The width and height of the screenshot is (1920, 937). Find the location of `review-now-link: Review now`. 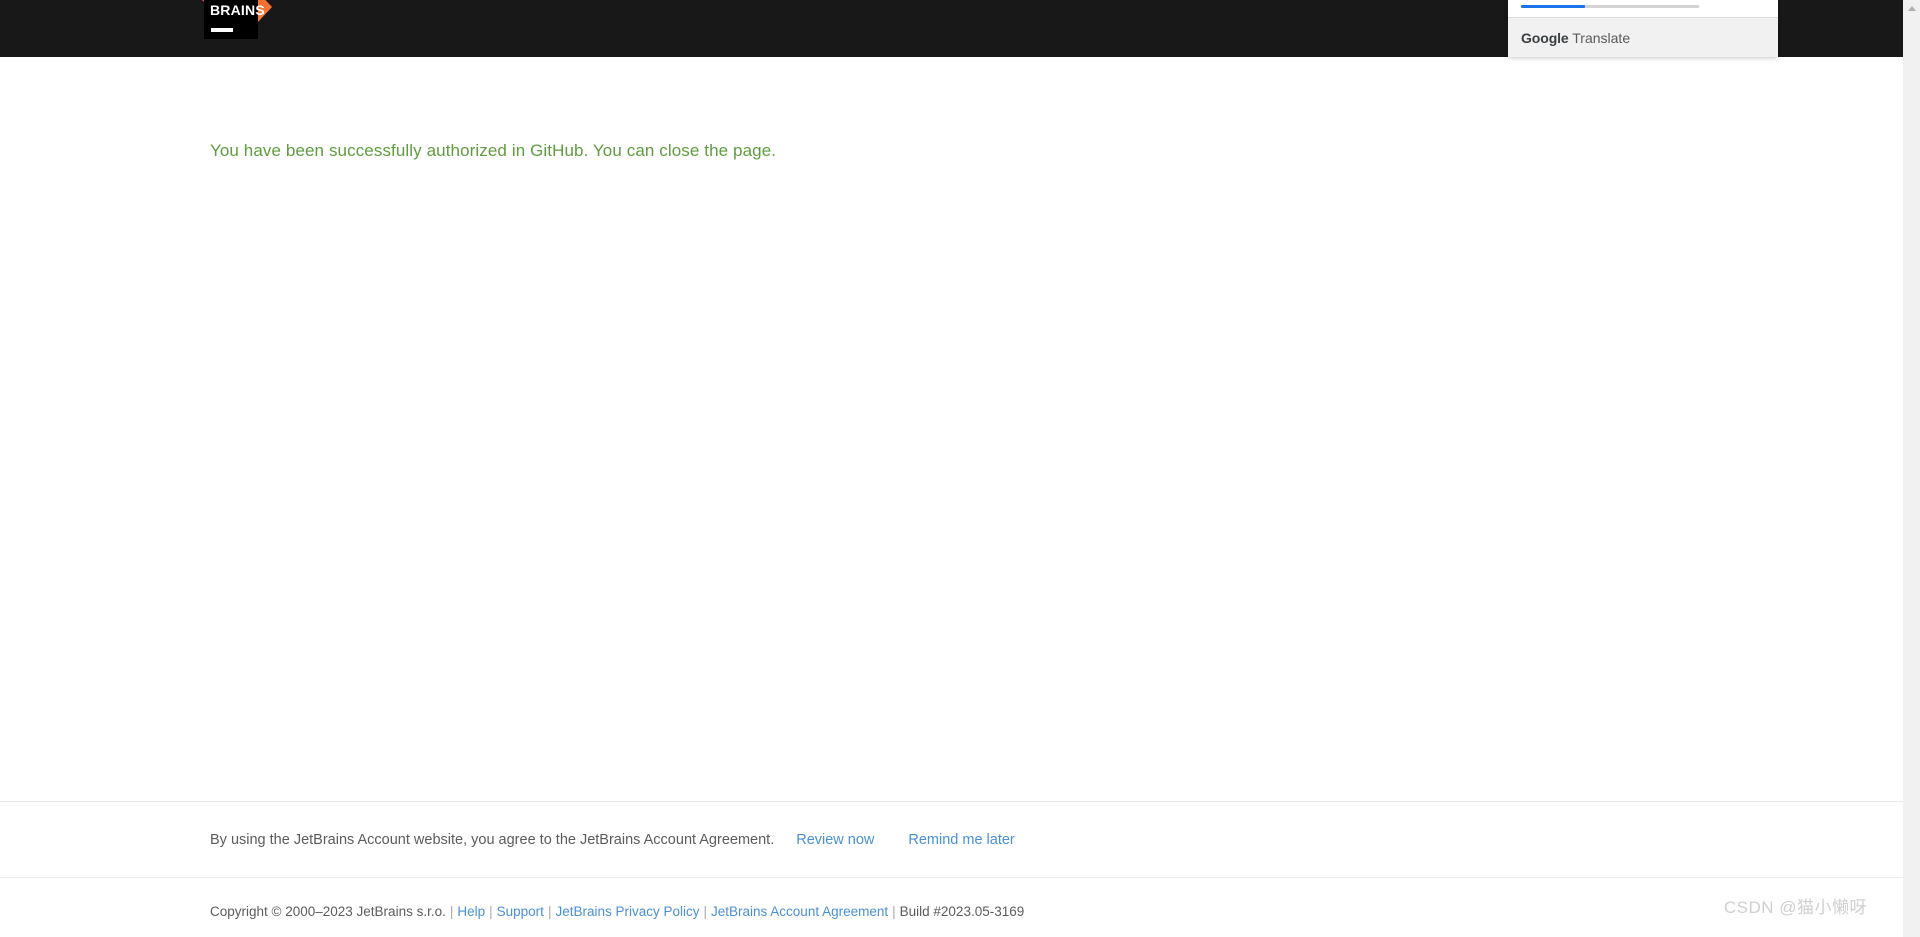

review-now-link: Review now is located at coordinates (835, 840).